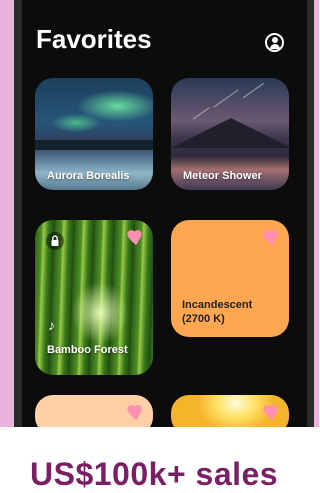 Image resolution: width=320 pixels, height=493 pixels. I want to click on phone-bezel-left, so click(18, 214).